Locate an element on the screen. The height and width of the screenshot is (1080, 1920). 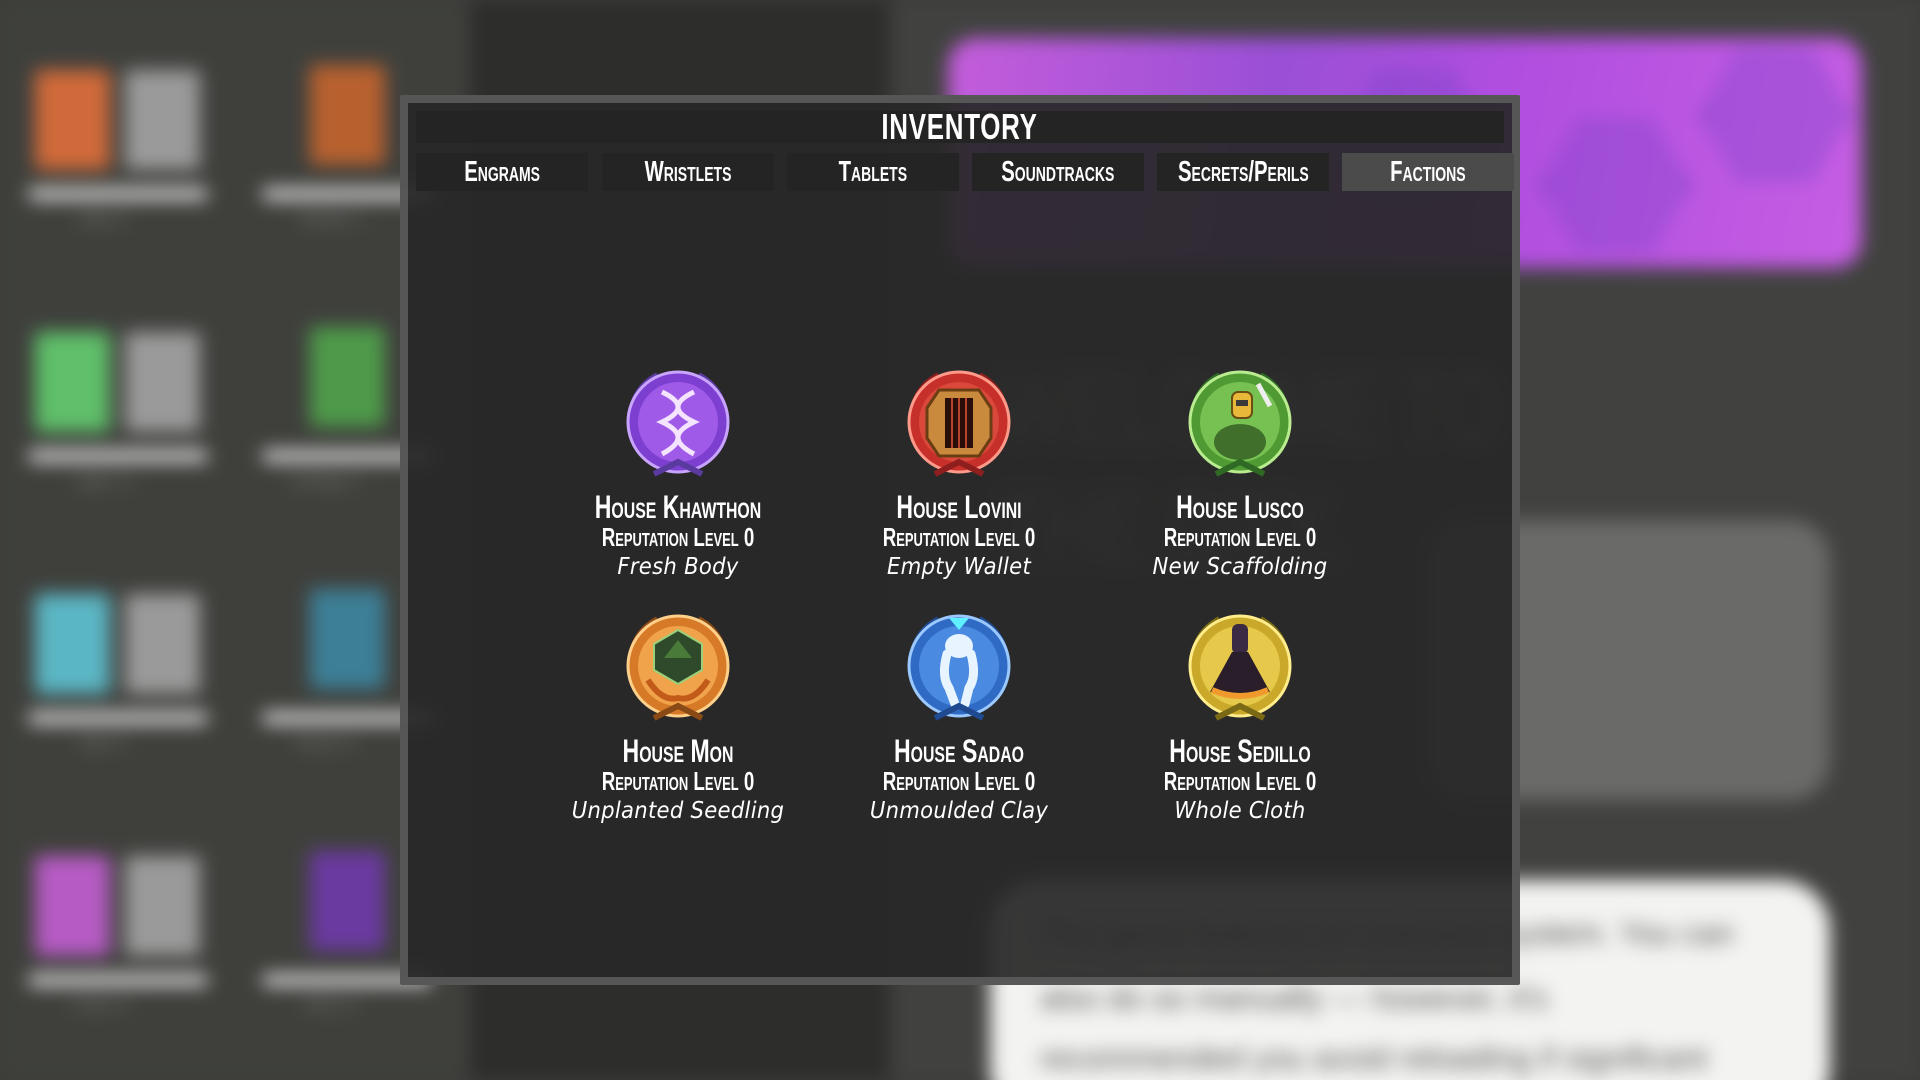
tab-tablets: Tablets is located at coordinates (873, 172).